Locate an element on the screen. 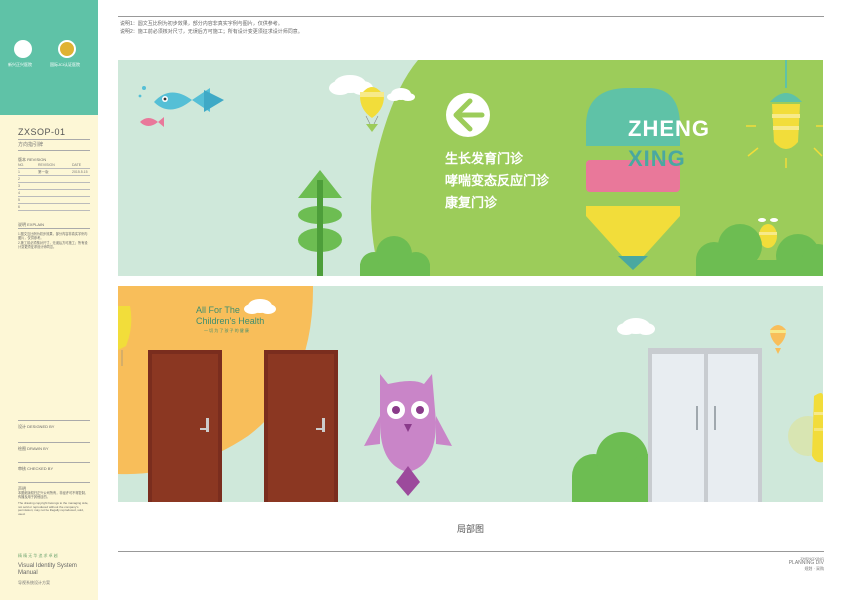 This screenshot has height=600, width=848. slogan: 精 精 无 华 追 求 卓 越 is located at coordinates (38, 555).